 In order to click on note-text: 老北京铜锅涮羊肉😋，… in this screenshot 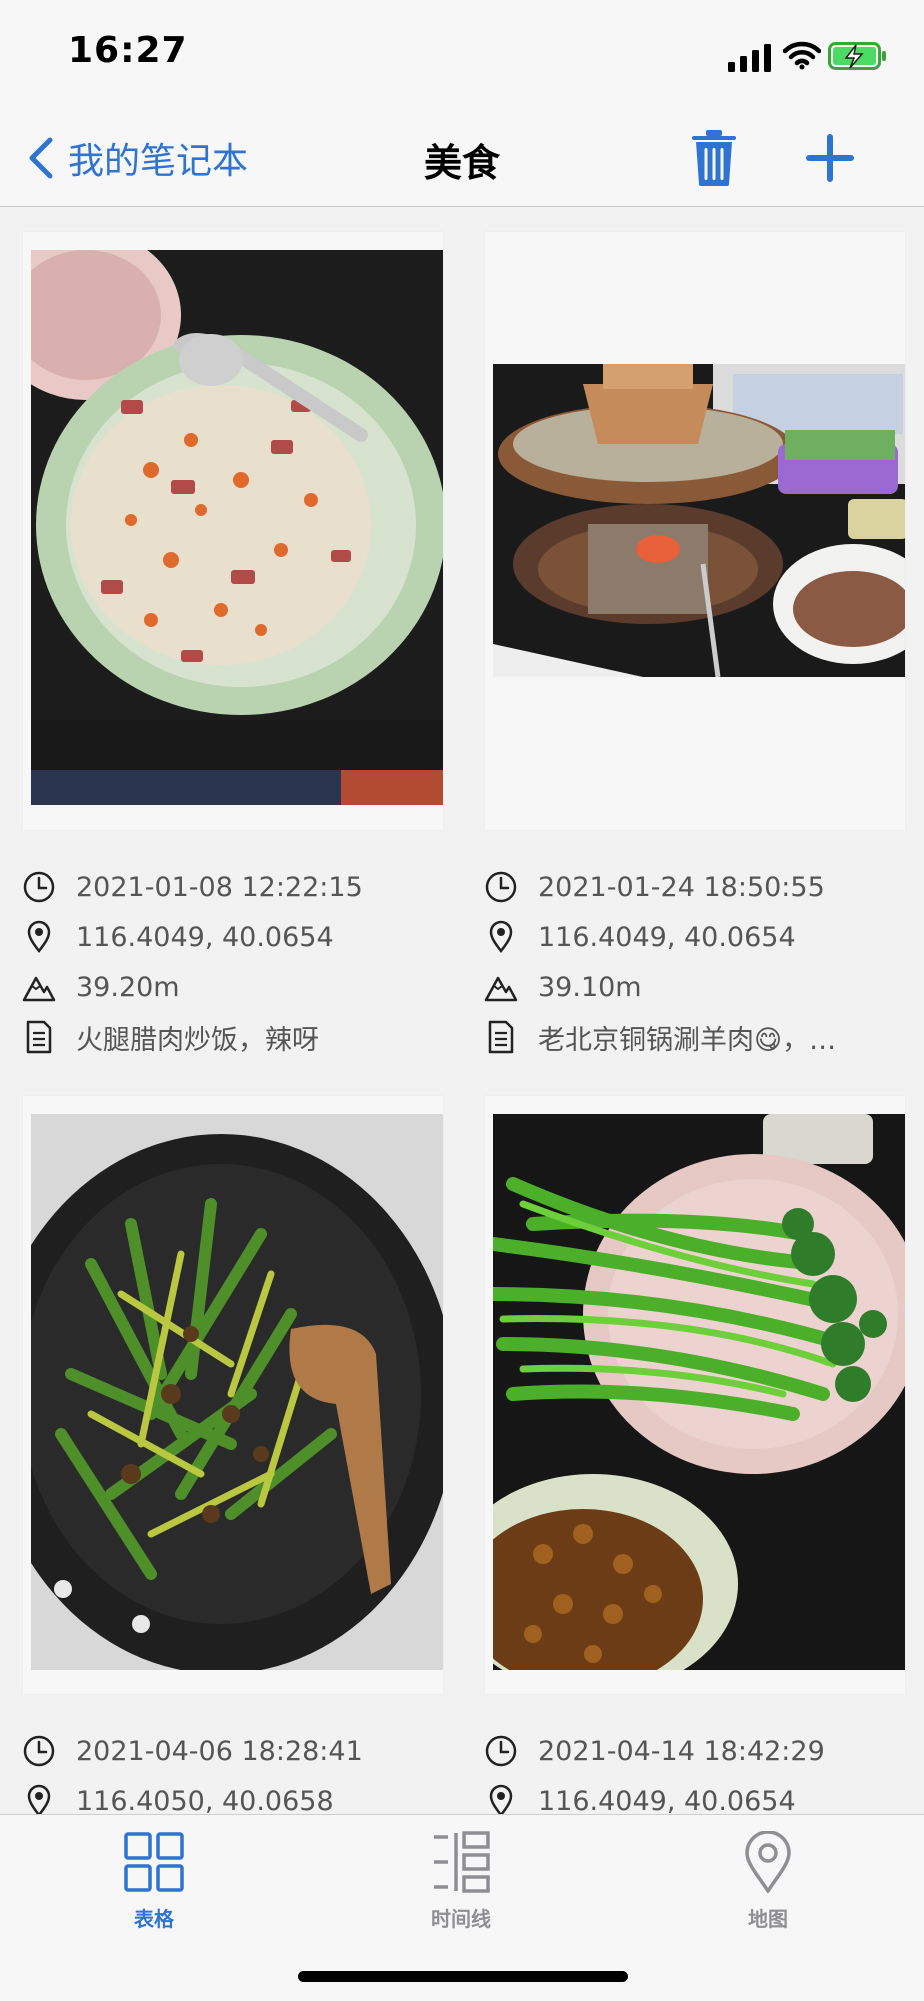, I will do `click(660, 1037)`.